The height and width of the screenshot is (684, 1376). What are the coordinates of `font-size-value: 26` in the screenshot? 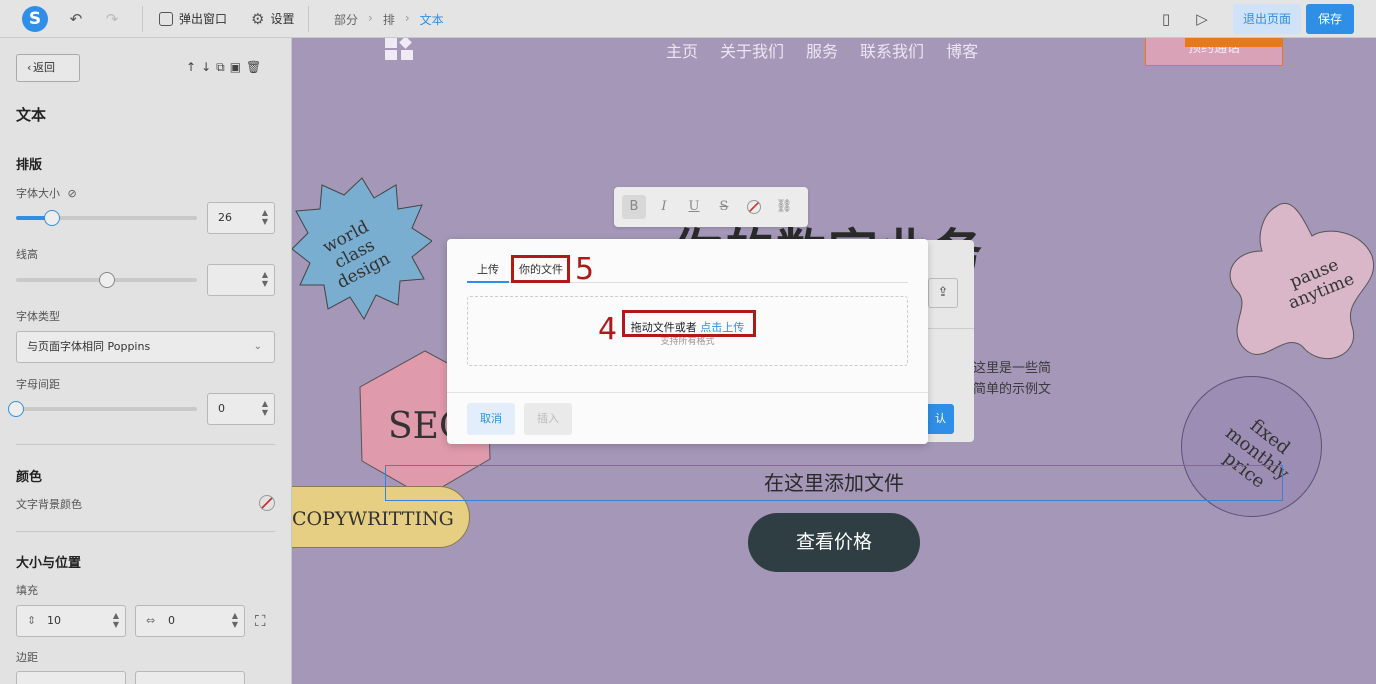 It's located at (225, 217).